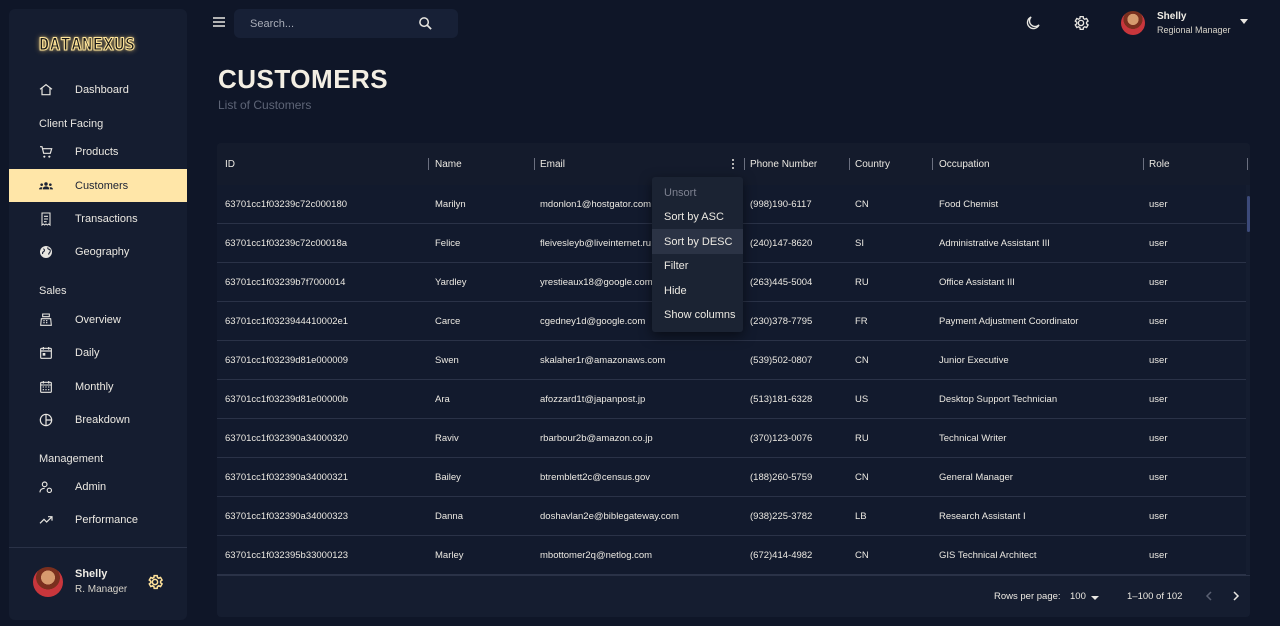 This screenshot has height=626, width=1280. I want to click on sidebar-item-daily: Daily, so click(98, 352).